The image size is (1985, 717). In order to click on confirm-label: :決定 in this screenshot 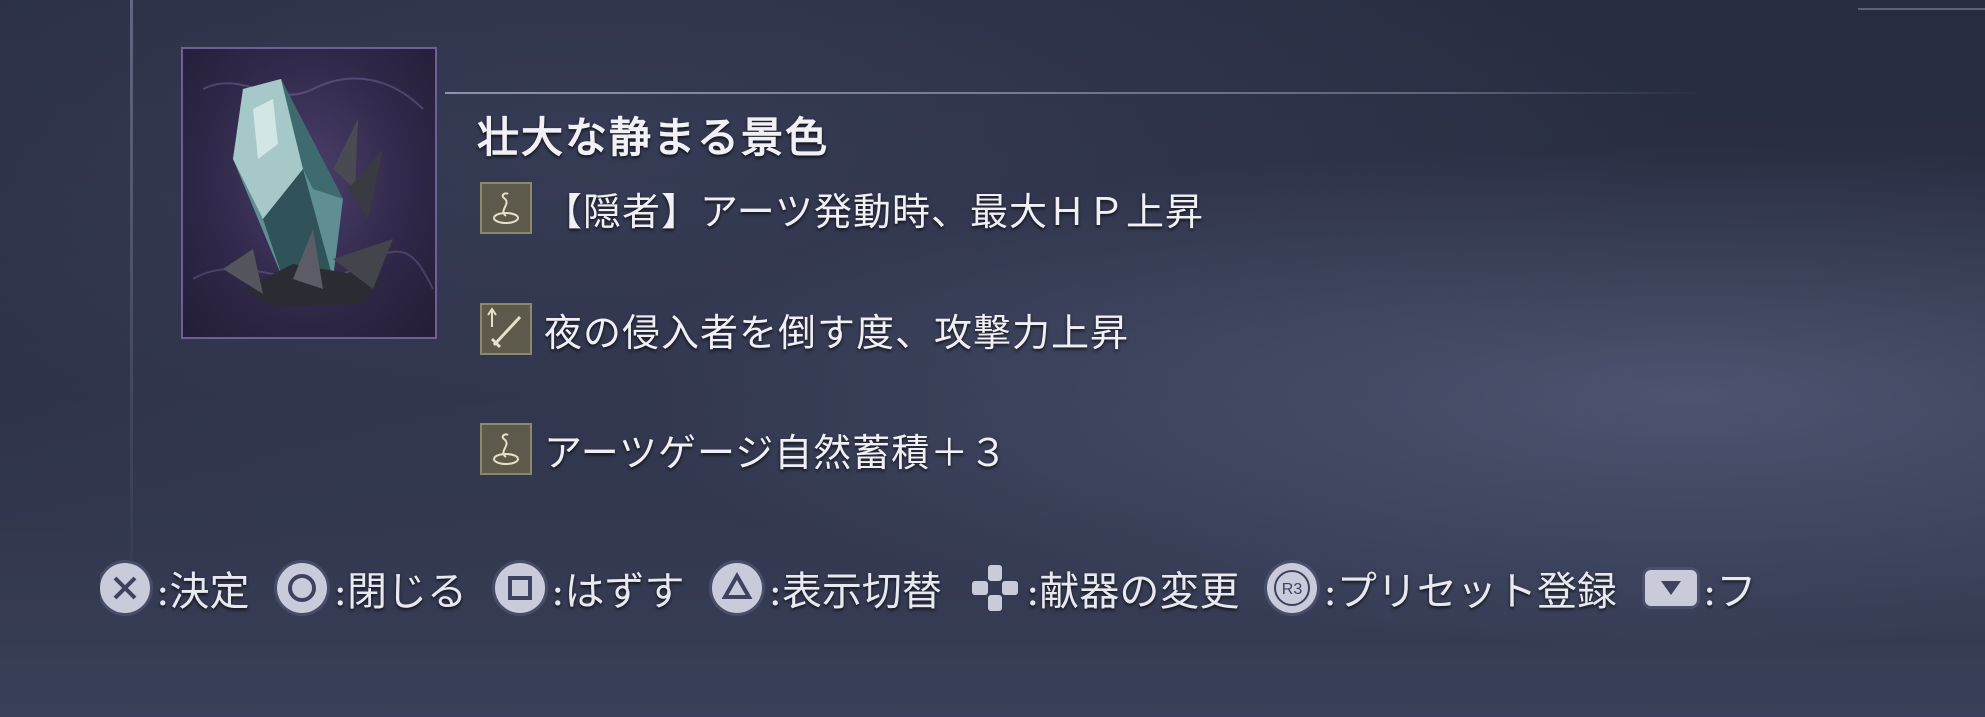, I will do `click(203, 592)`.